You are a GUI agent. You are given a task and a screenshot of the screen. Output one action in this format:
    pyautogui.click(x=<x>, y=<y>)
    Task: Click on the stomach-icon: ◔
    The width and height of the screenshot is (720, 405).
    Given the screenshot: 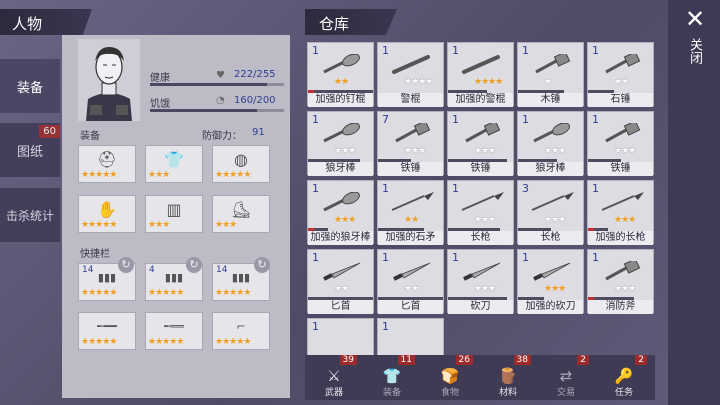 What is the action you would take?
    pyautogui.click(x=220, y=100)
    